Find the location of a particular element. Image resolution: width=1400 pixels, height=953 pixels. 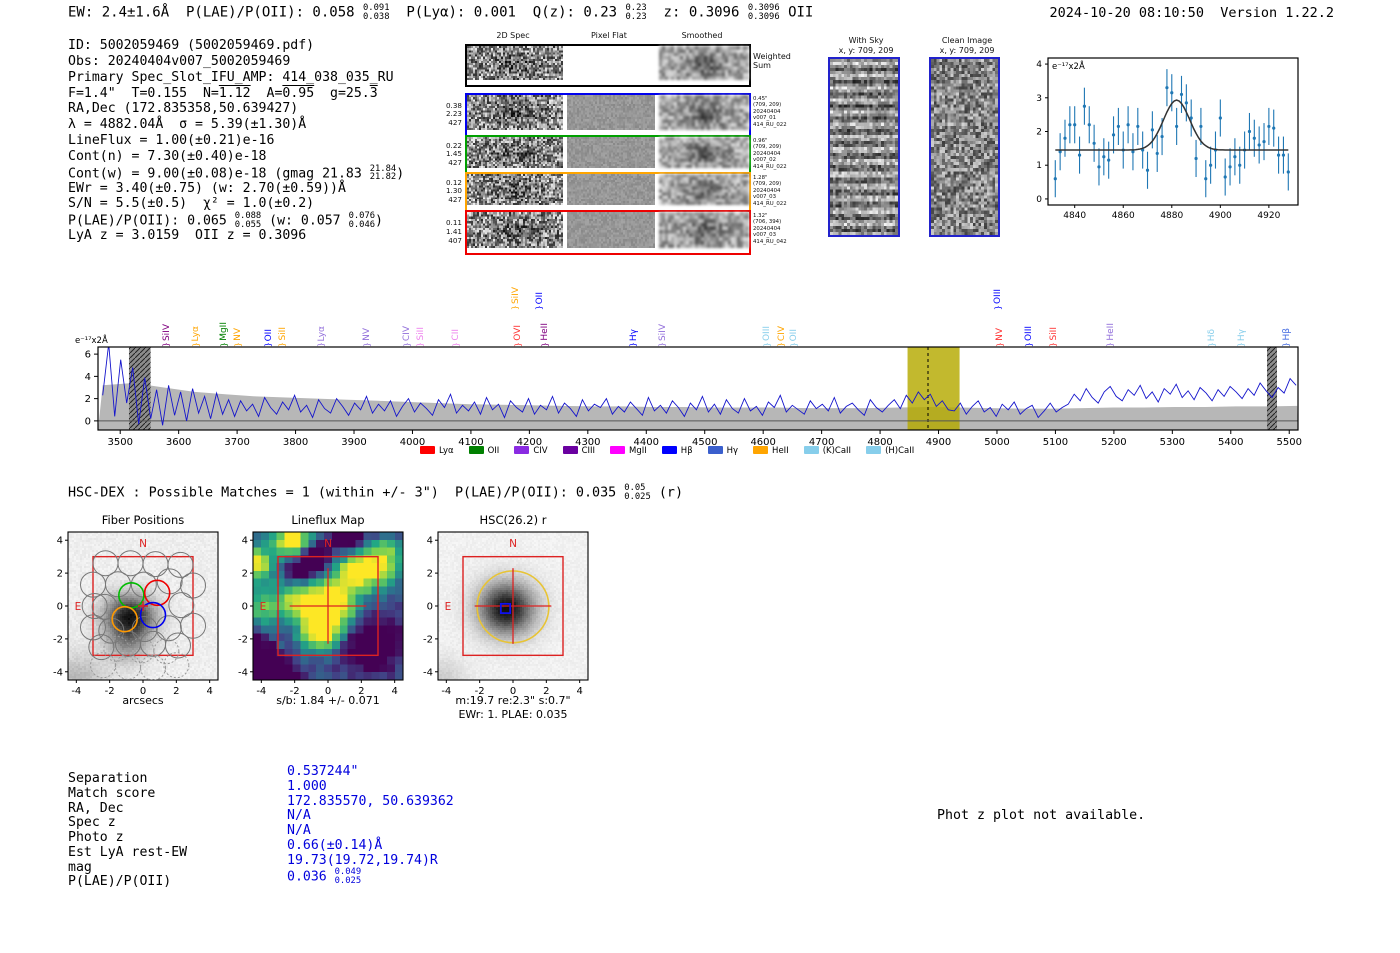

hsc-measure-label: m:19.7 re:2.3" s:0.7" is located at coordinates (513, 700).